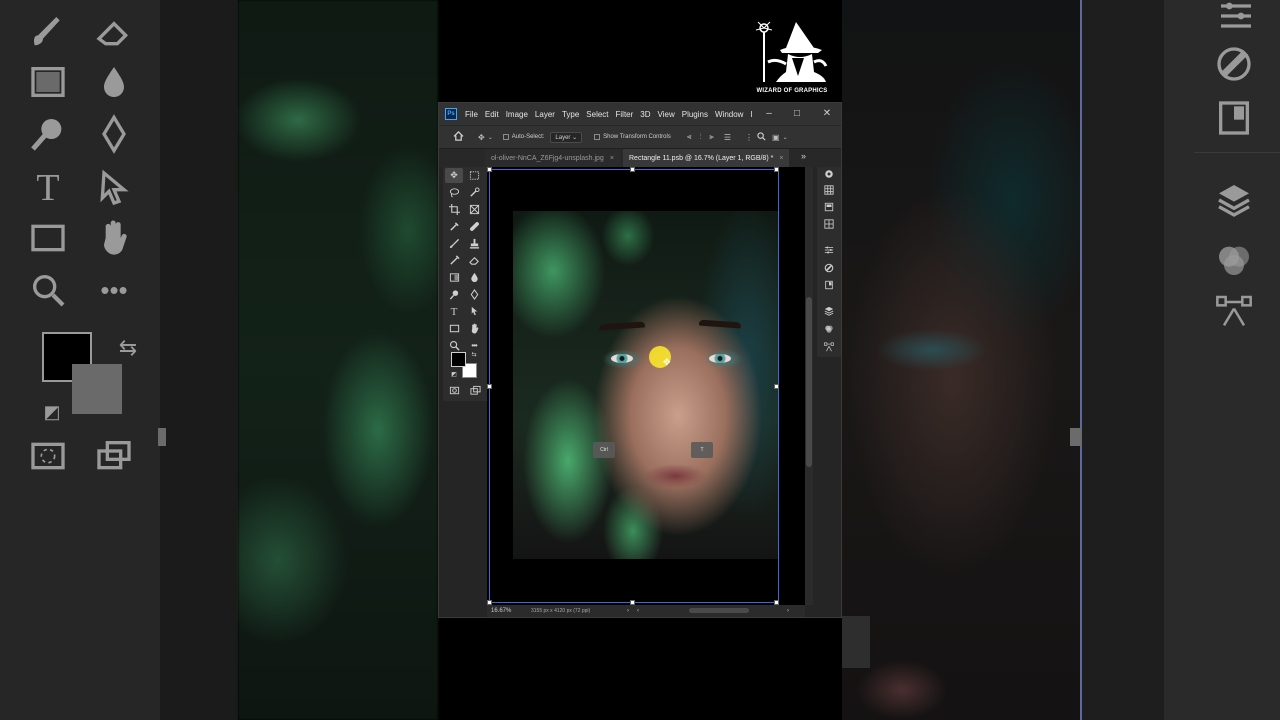 The image size is (1280, 720). What do you see at coordinates (695, 114) in the screenshot?
I see `menu-plugins: Plugins` at bounding box center [695, 114].